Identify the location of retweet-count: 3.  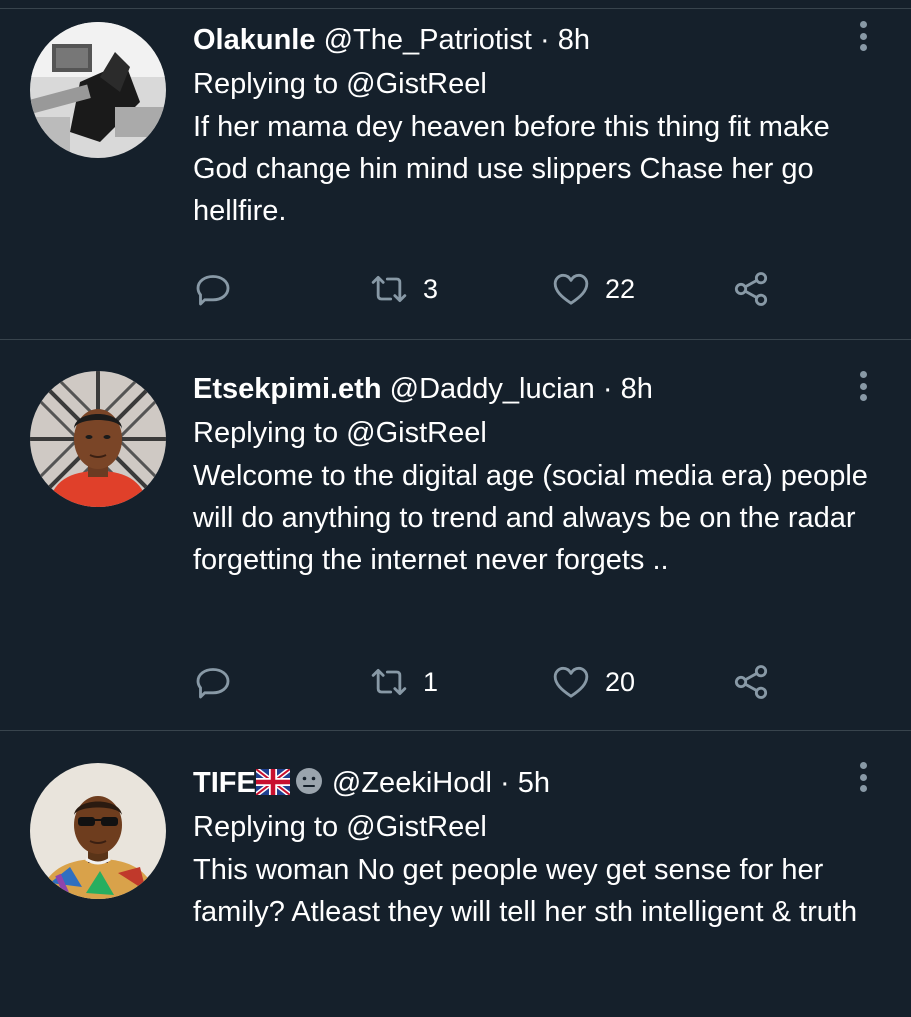
(431, 288).